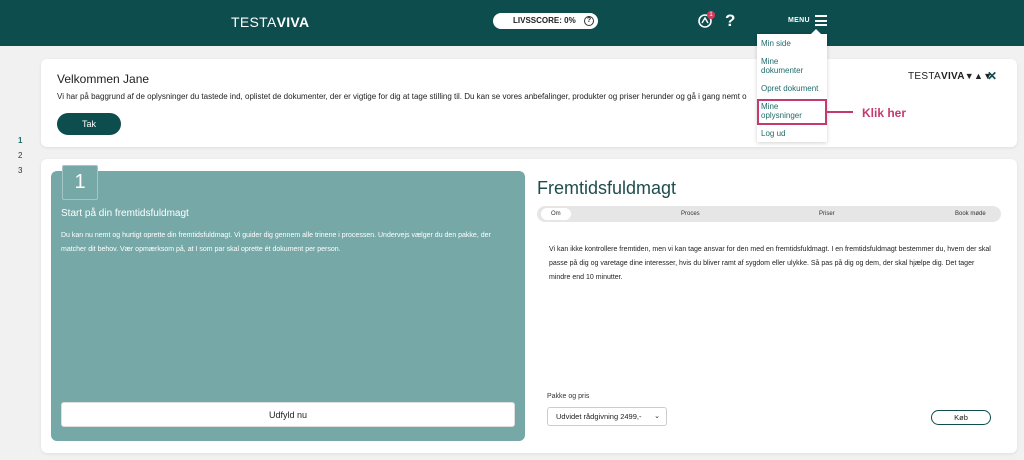 The image size is (1024, 460). I want to click on welcome-title: Velkommen Jane, so click(103, 79).